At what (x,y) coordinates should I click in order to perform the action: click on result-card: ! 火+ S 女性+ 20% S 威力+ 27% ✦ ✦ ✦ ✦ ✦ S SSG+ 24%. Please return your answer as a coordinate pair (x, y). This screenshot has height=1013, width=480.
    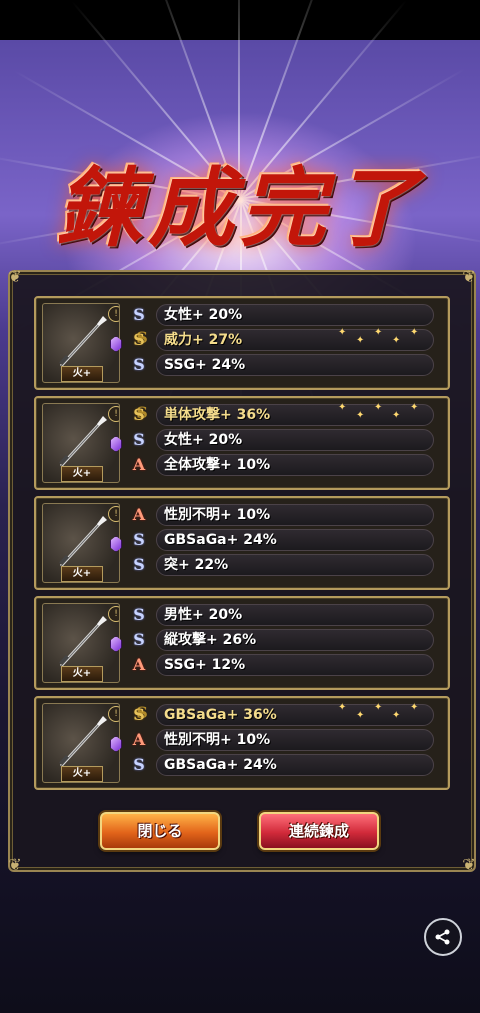
    Looking at the image, I should click on (242, 343).